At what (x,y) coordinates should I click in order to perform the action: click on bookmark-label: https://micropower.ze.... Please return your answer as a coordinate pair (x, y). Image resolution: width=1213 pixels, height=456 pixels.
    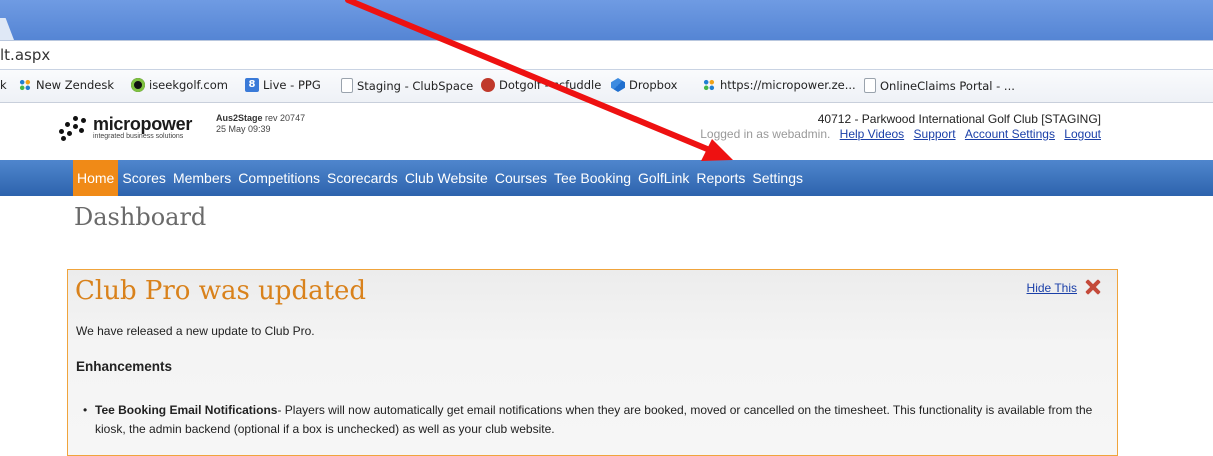
    Looking at the image, I should click on (788, 85).